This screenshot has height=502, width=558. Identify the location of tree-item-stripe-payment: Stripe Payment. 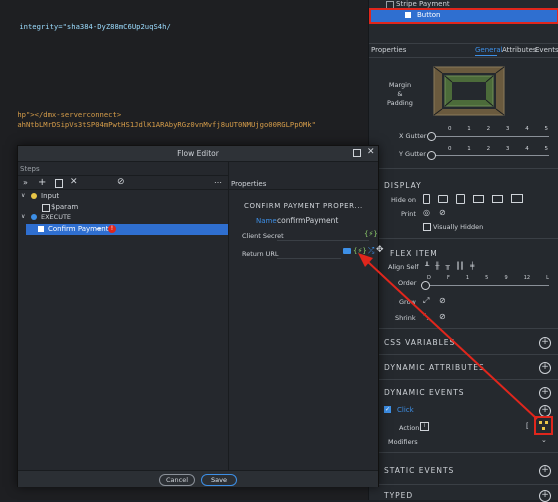
(418, 4).